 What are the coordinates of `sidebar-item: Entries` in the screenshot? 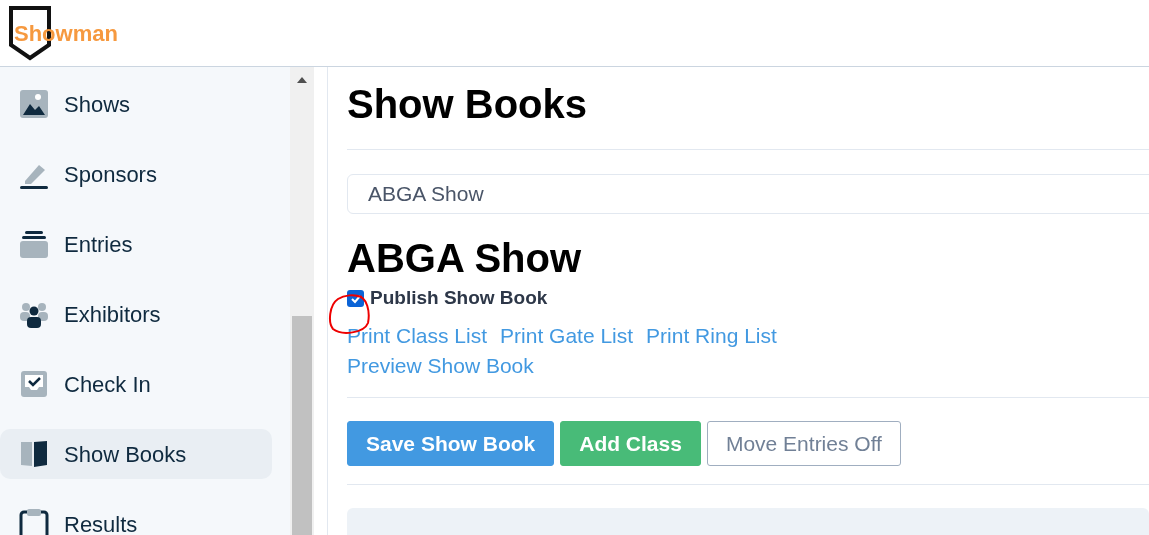 It's located at (136, 244).